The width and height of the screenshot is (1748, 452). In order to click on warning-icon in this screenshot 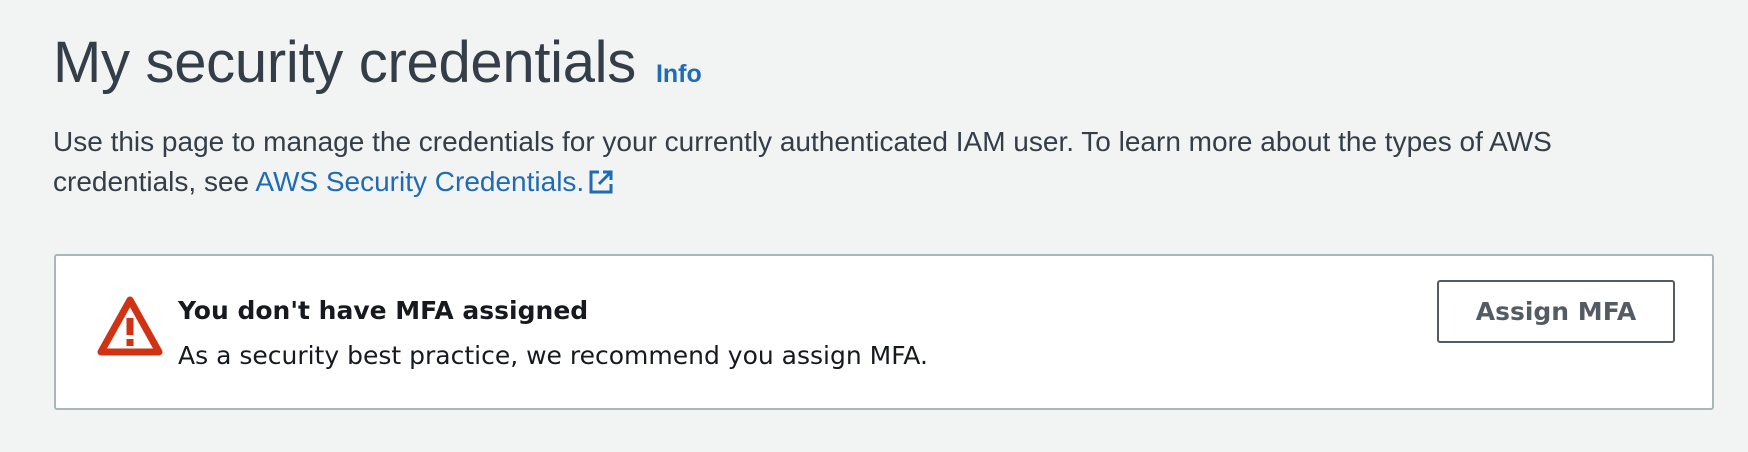, I will do `click(130, 326)`.